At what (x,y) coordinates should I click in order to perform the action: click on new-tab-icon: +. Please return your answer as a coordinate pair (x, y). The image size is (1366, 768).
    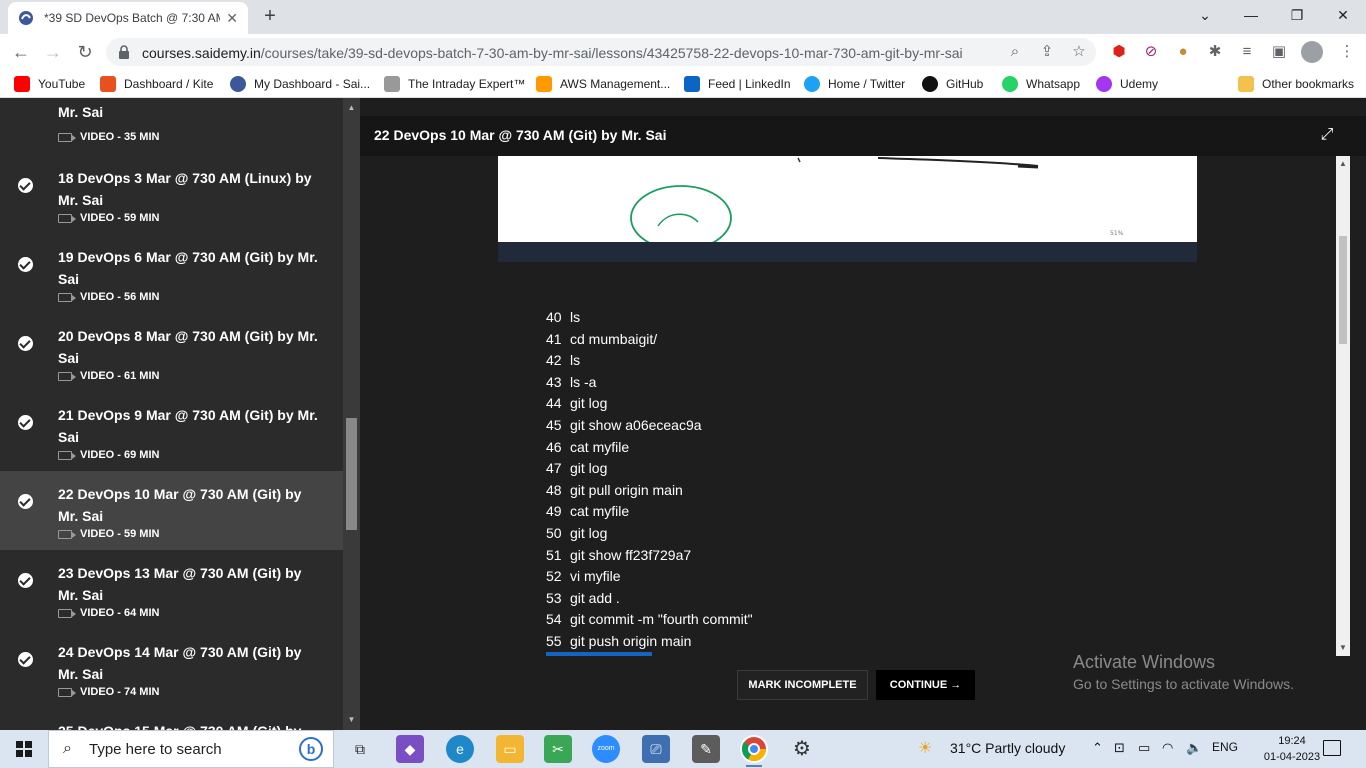
    Looking at the image, I should click on (270, 16).